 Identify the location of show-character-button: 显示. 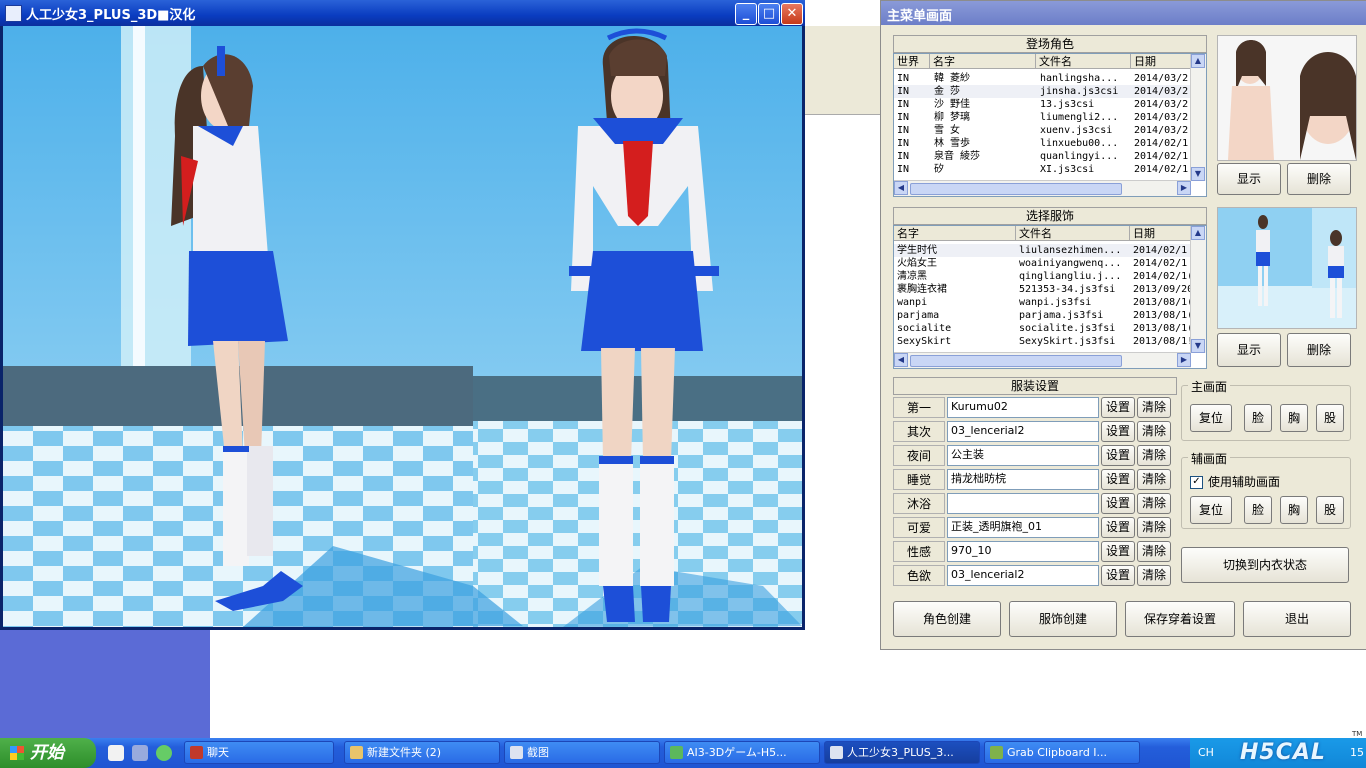
(1249, 179).